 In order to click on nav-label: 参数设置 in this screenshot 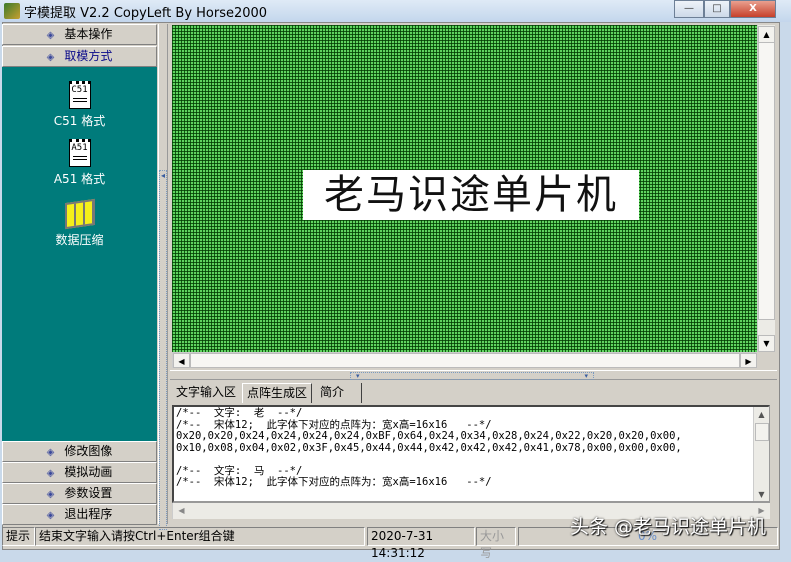, I will do `click(88, 493)`.